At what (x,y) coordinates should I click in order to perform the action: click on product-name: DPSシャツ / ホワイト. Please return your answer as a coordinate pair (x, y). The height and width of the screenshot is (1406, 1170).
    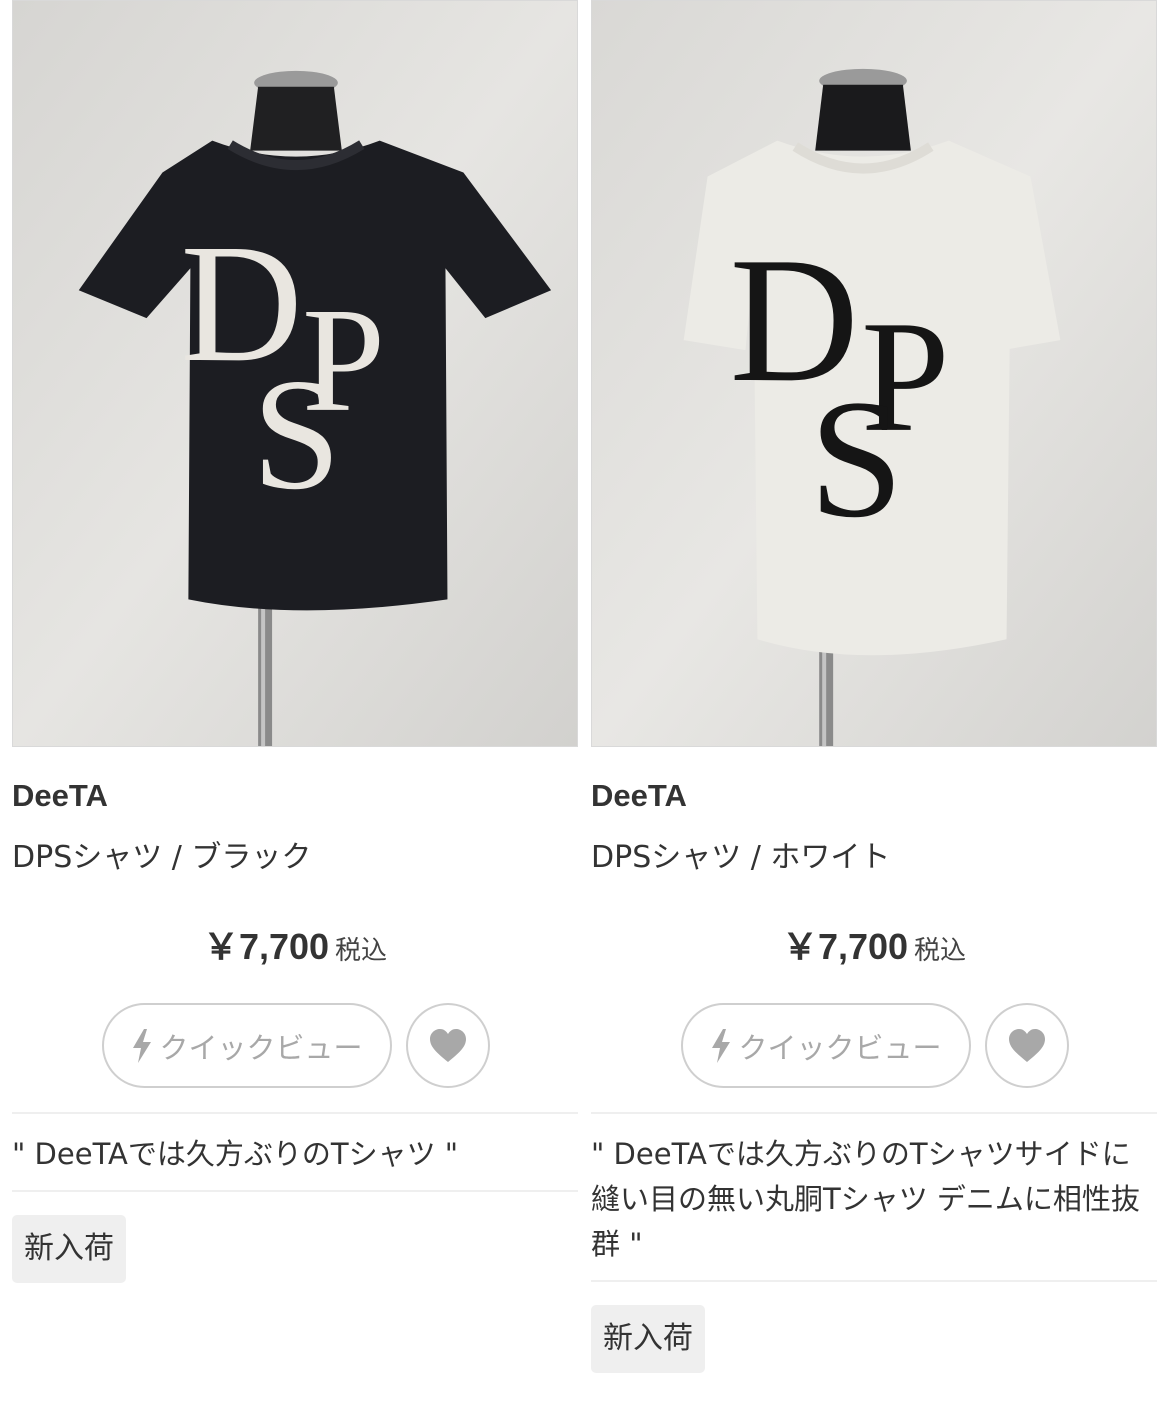
    Looking at the image, I should click on (740, 854).